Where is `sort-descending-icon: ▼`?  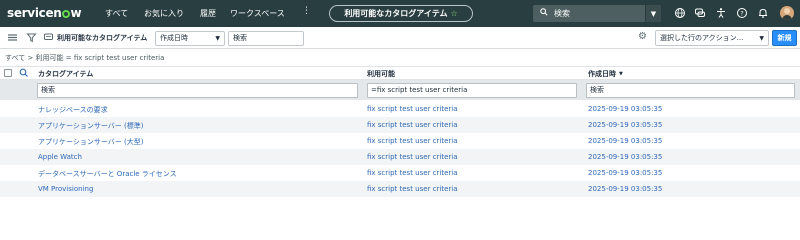
sort-descending-icon: ▼ is located at coordinates (621, 74).